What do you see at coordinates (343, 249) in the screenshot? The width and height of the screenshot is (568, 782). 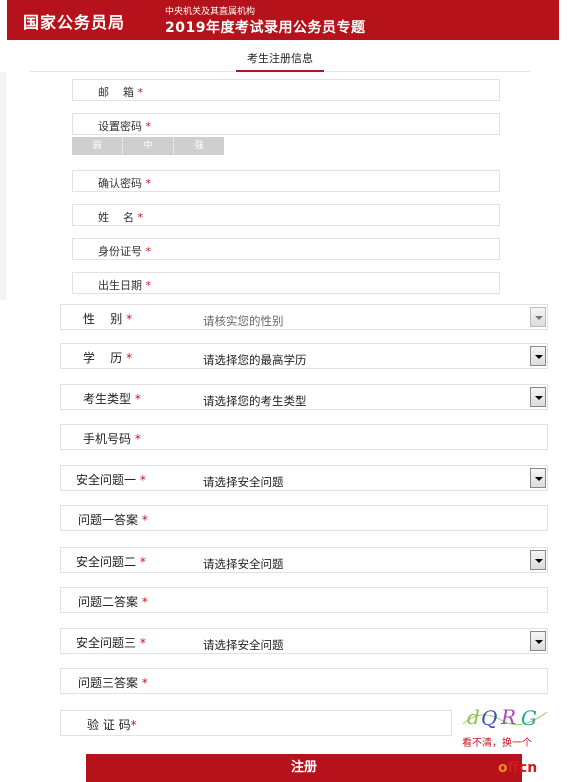 I see `id-number-input` at bounding box center [343, 249].